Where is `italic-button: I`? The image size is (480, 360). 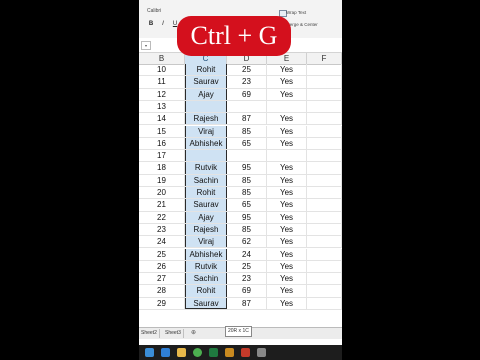 italic-button: I is located at coordinates (163, 24).